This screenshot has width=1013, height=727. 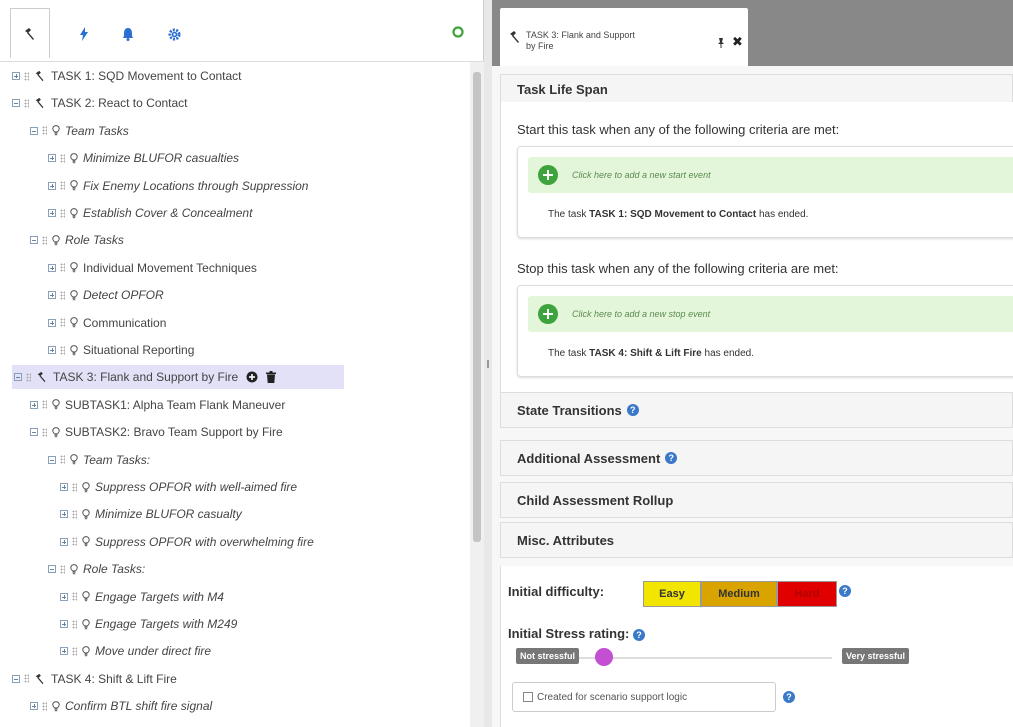 I want to click on checkbox-box, so click(x=528, y=697).